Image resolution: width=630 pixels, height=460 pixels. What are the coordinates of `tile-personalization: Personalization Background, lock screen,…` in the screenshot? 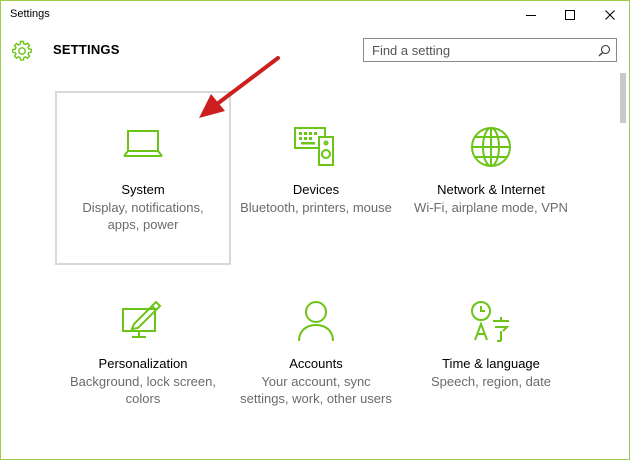 It's located at (143, 352).